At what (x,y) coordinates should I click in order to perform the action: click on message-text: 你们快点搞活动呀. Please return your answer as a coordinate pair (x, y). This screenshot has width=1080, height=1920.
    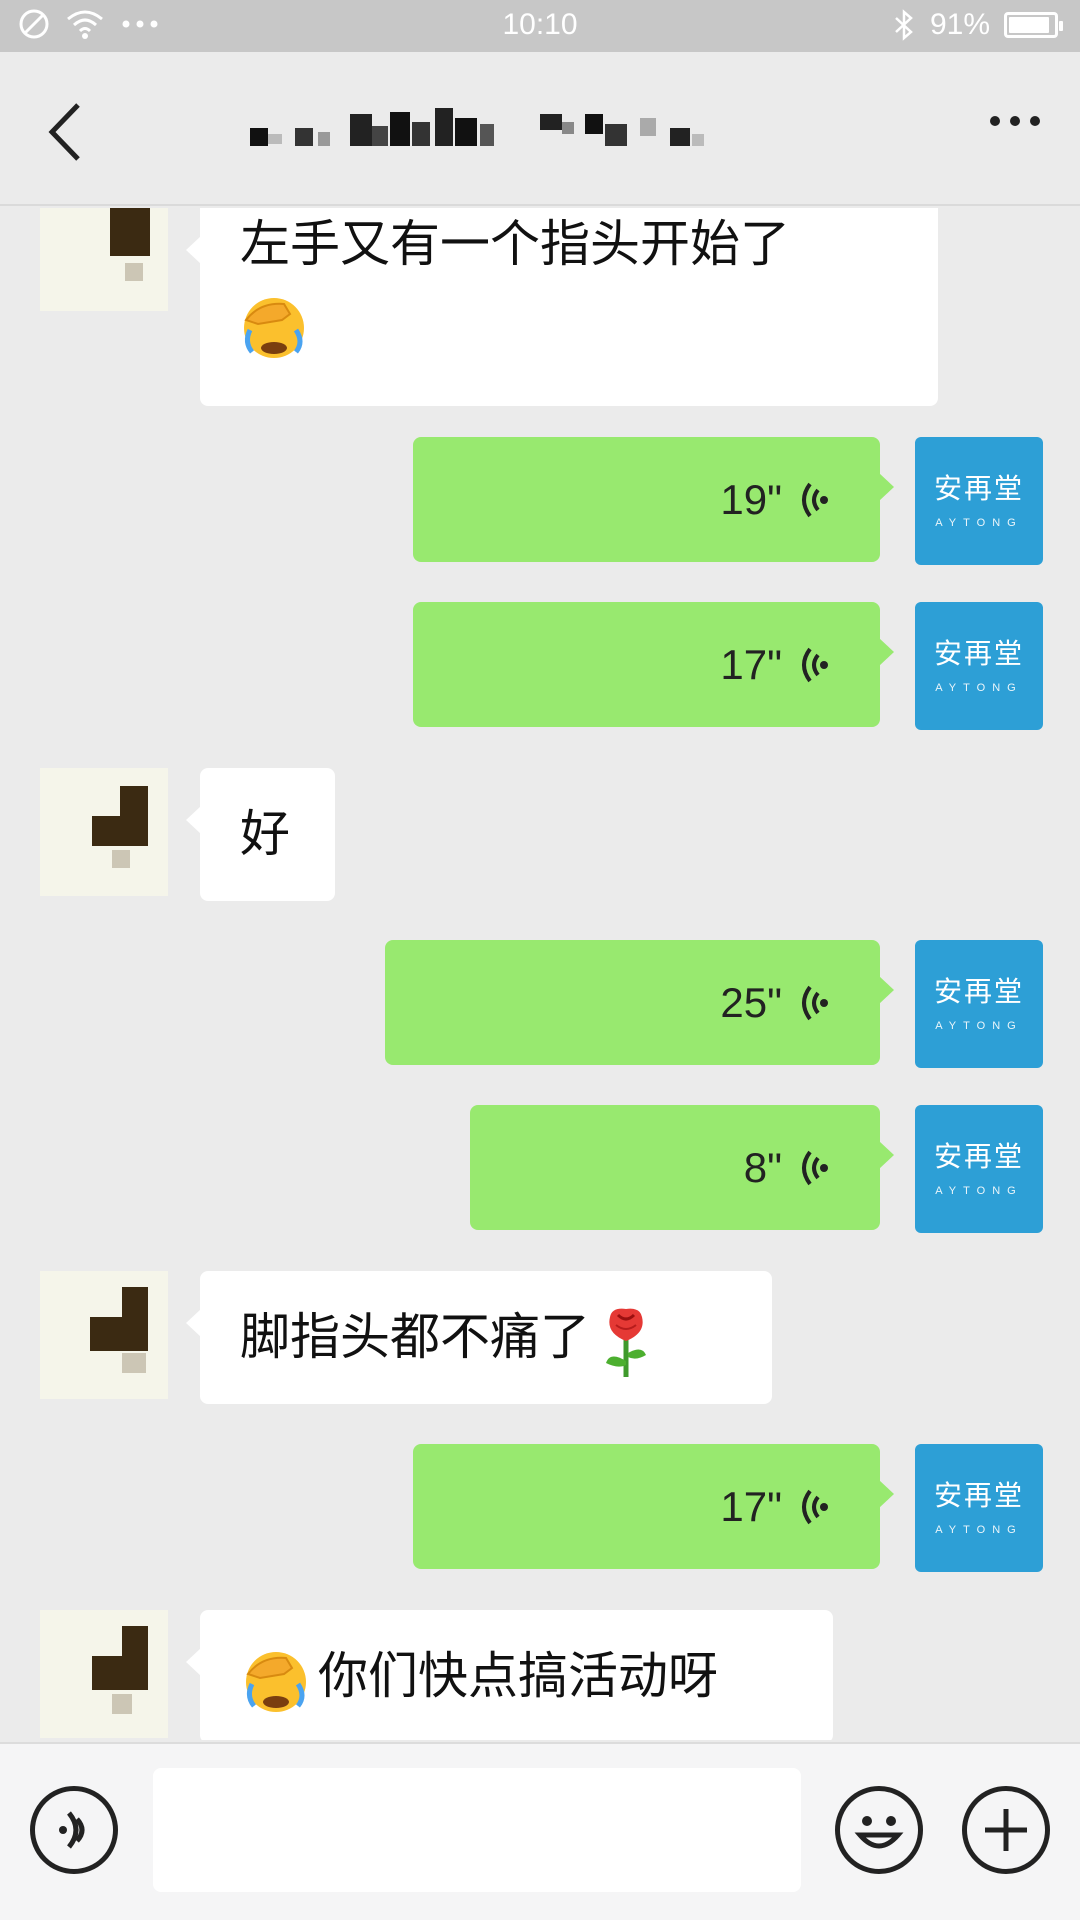
    Looking at the image, I should click on (518, 1676).